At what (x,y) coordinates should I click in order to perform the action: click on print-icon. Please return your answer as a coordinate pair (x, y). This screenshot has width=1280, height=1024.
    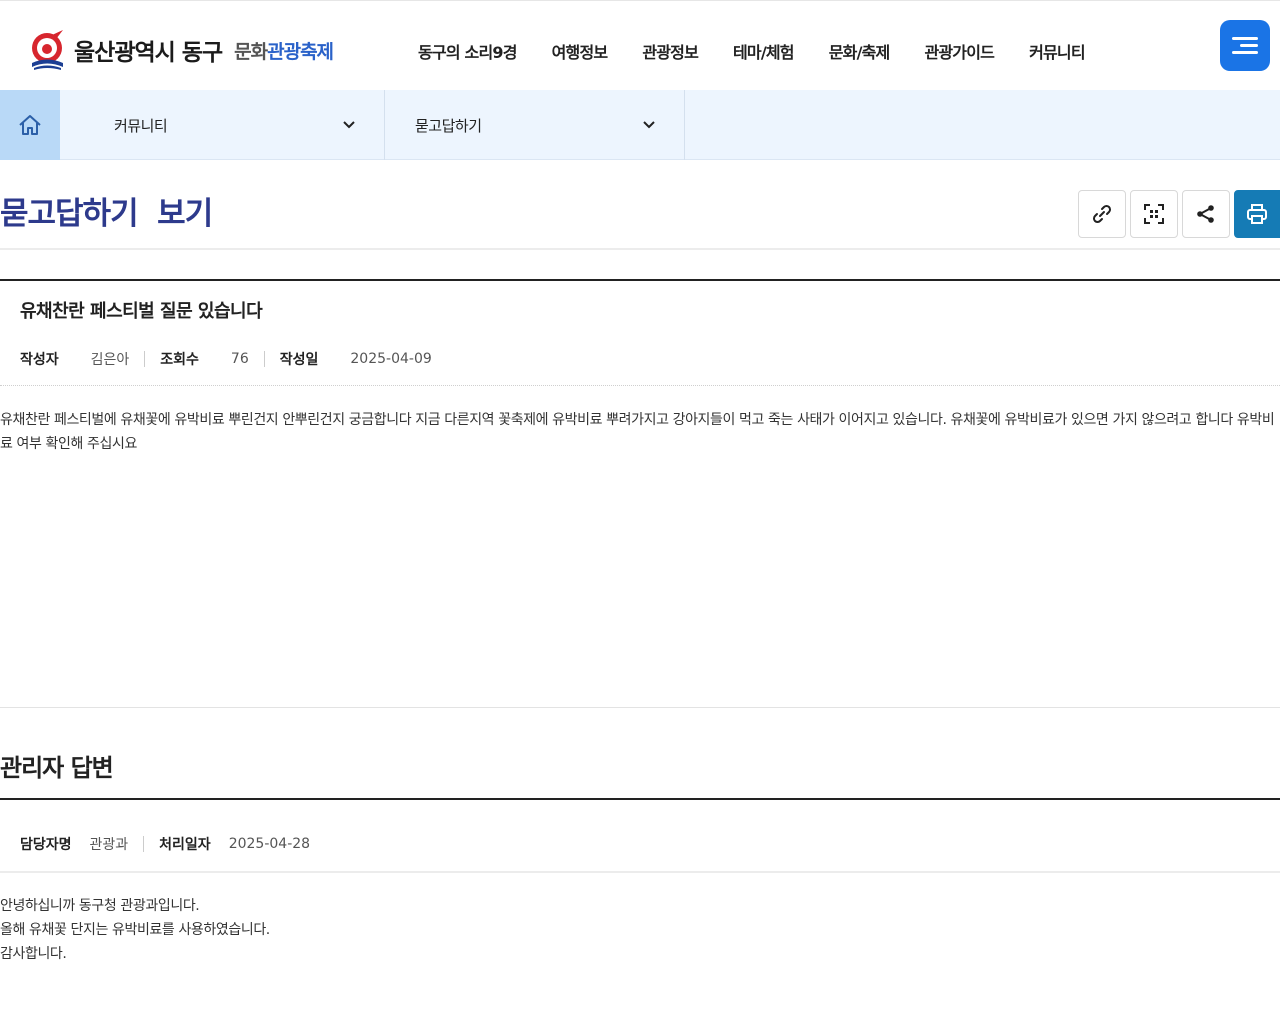
    Looking at the image, I should click on (1257, 214).